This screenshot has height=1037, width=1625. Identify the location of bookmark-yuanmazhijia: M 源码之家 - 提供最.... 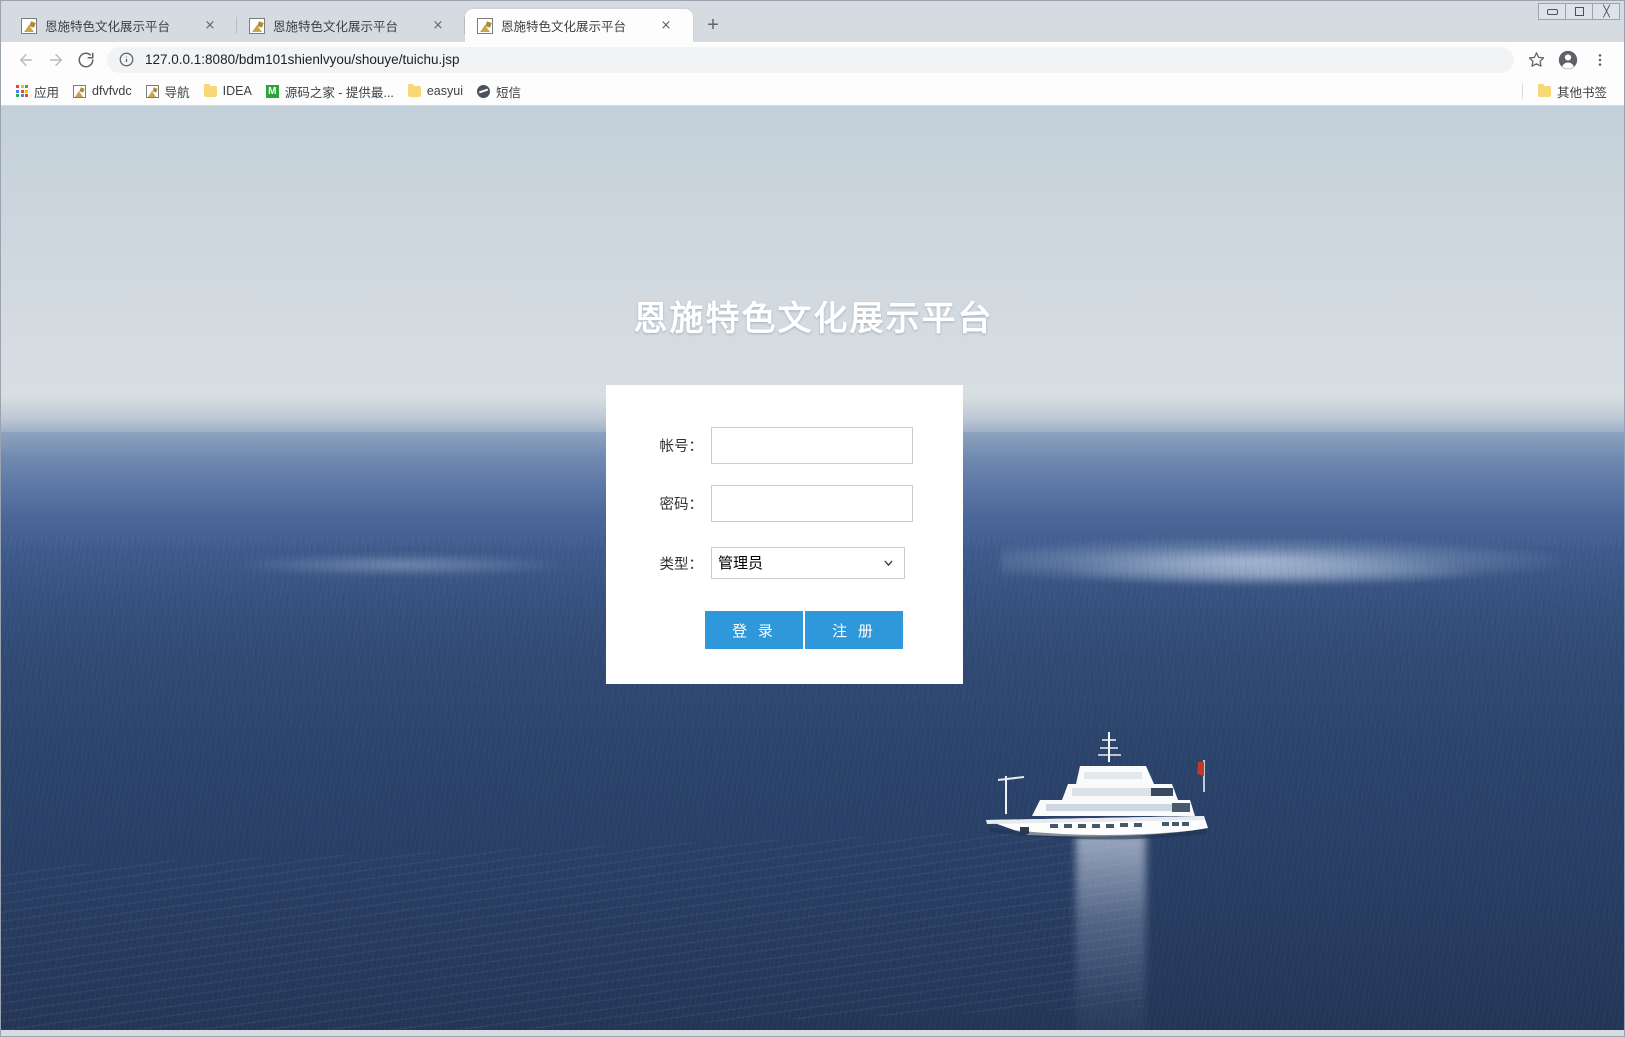
(330, 91).